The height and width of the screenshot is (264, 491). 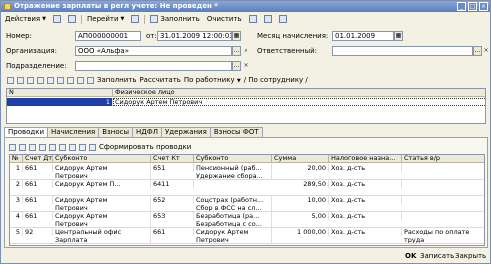 I want to click on cell-sum: 10,00, so click(x=300, y=200).